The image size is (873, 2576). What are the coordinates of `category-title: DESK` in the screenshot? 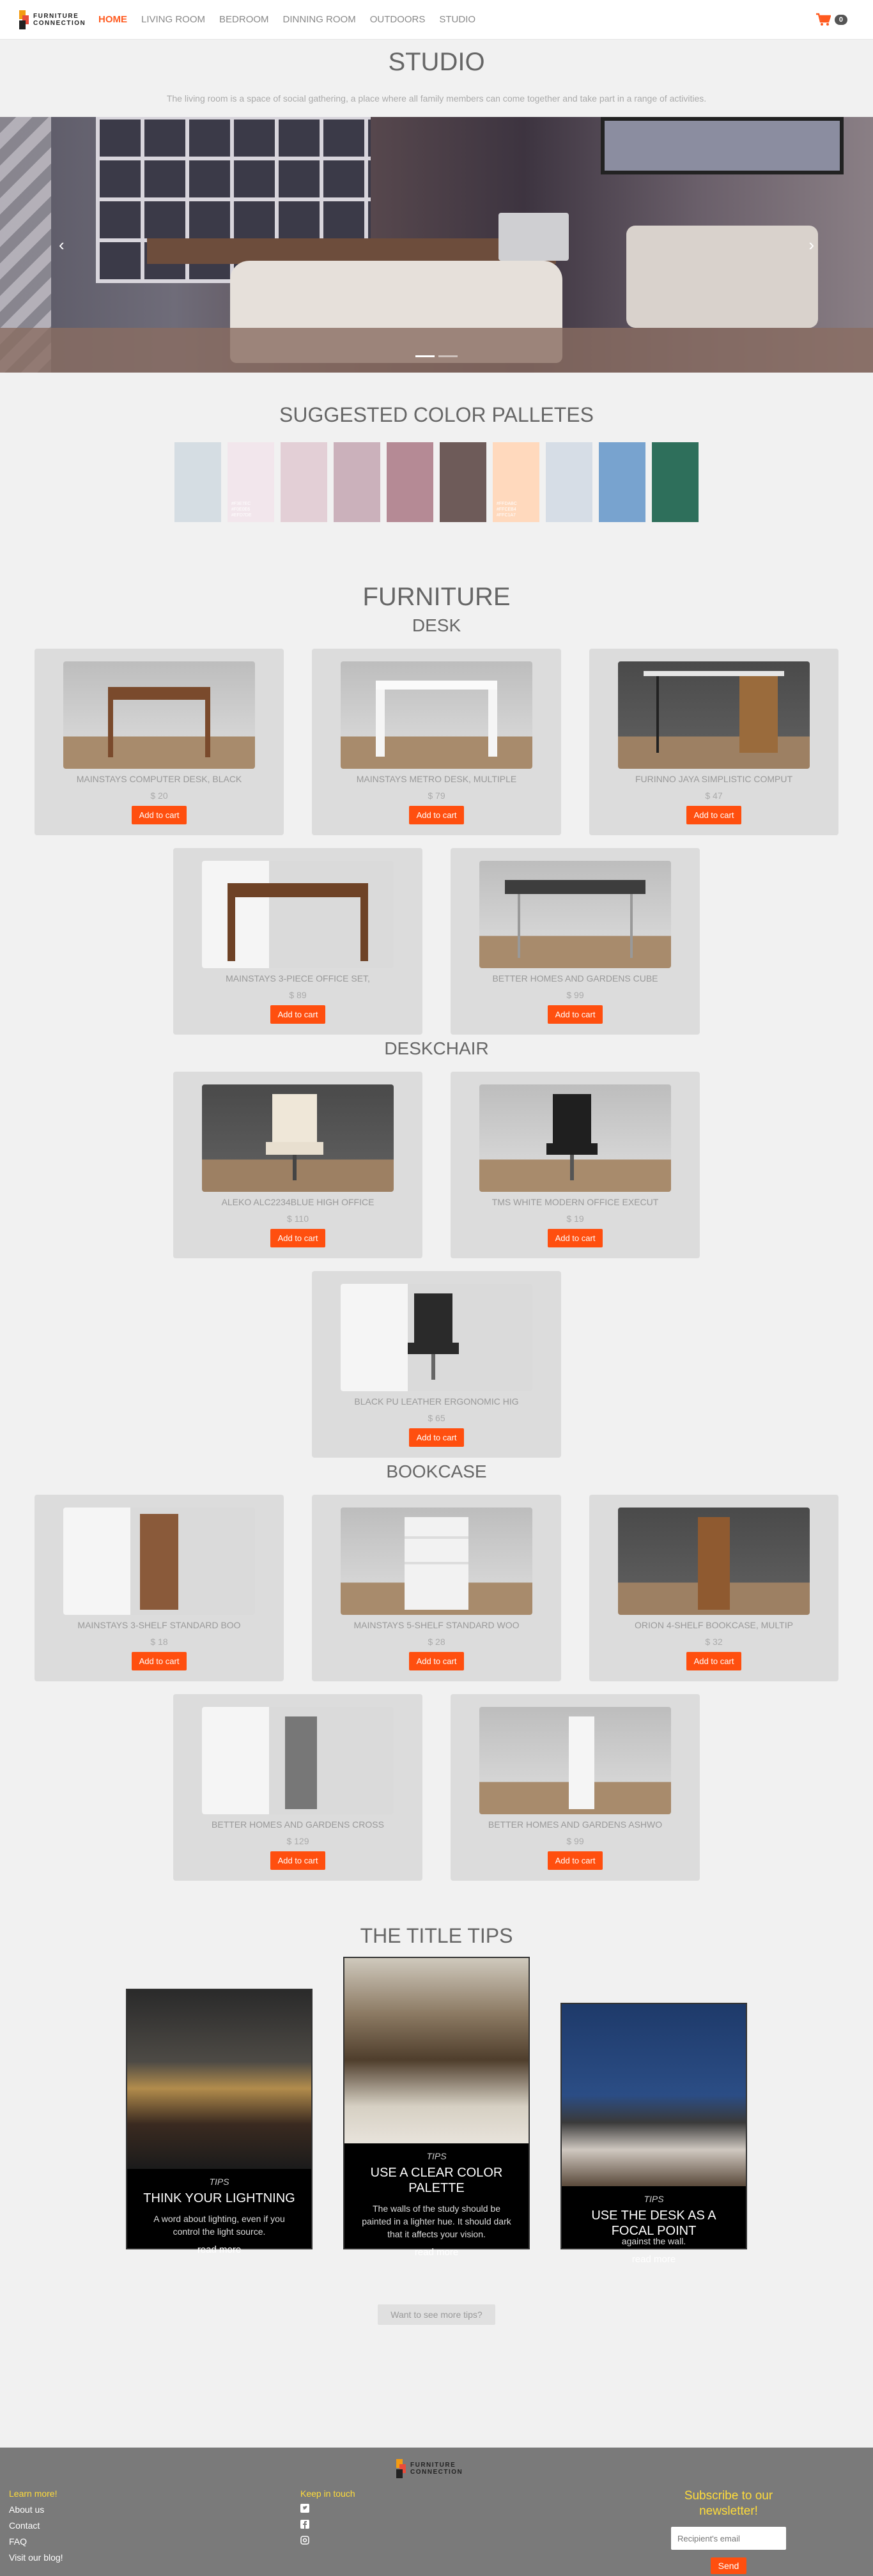 It's located at (436, 625).